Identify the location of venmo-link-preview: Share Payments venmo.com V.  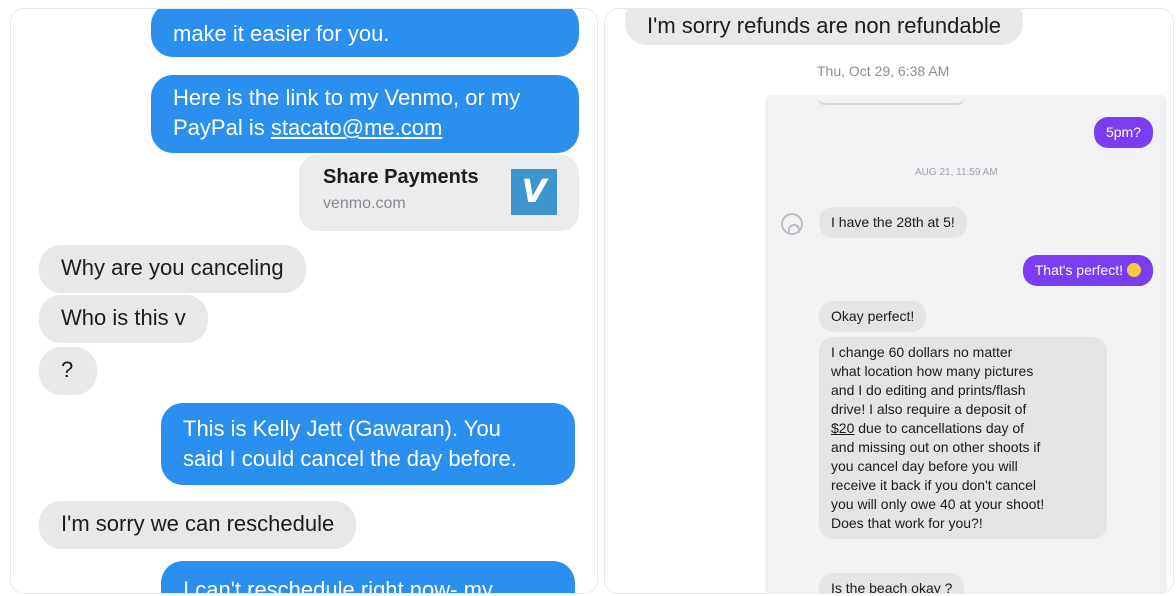
(439, 193).